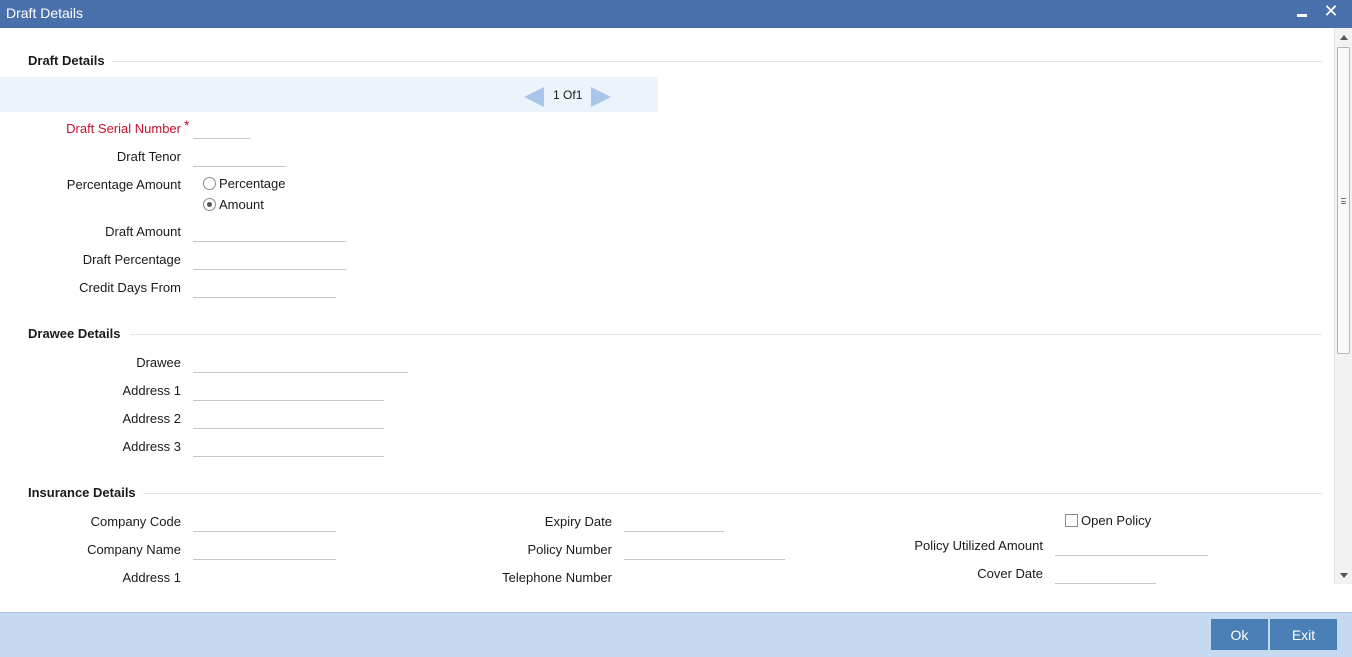  Describe the element at coordinates (221, 128) in the screenshot. I see `draft-serial-number-input` at that location.